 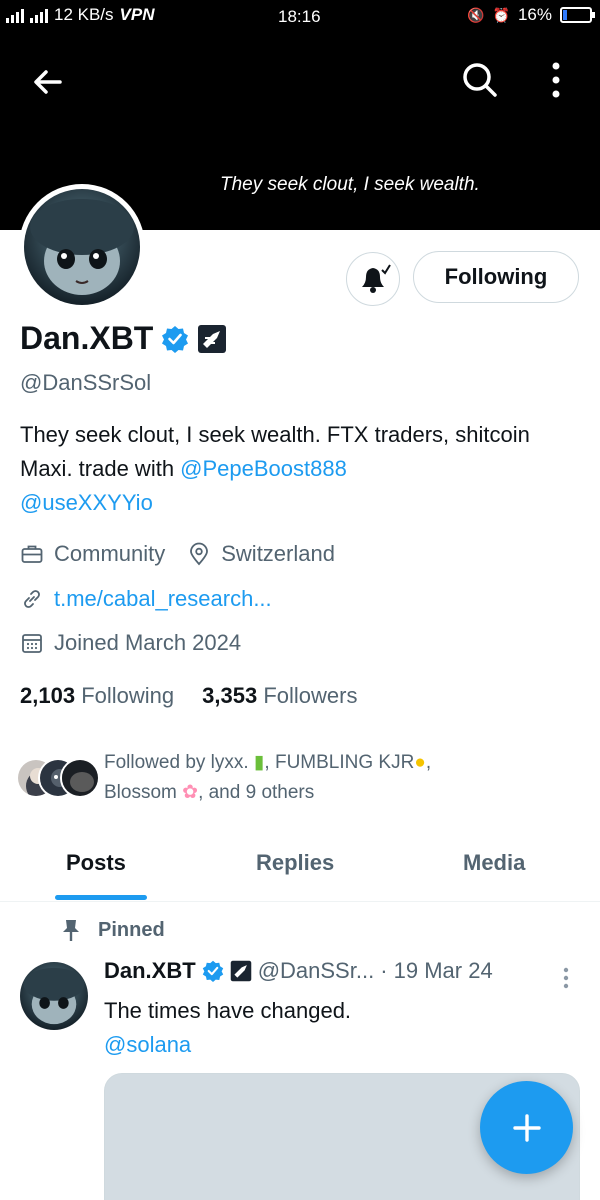 I want to click on post-mention-solana: @solana, so click(x=147, y=1044).